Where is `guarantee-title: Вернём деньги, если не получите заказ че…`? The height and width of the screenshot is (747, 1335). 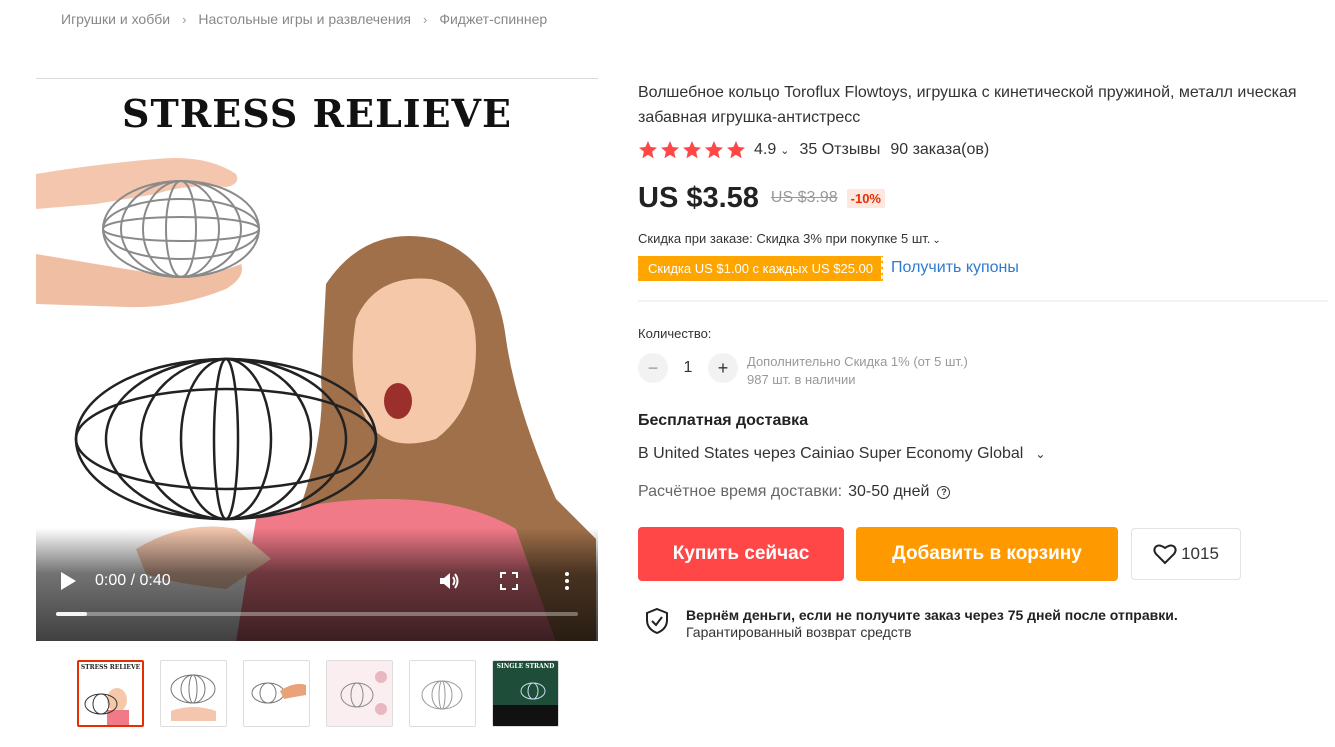 guarantee-title: Вернём деньги, если не получите заказ че… is located at coordinates (932, 615).